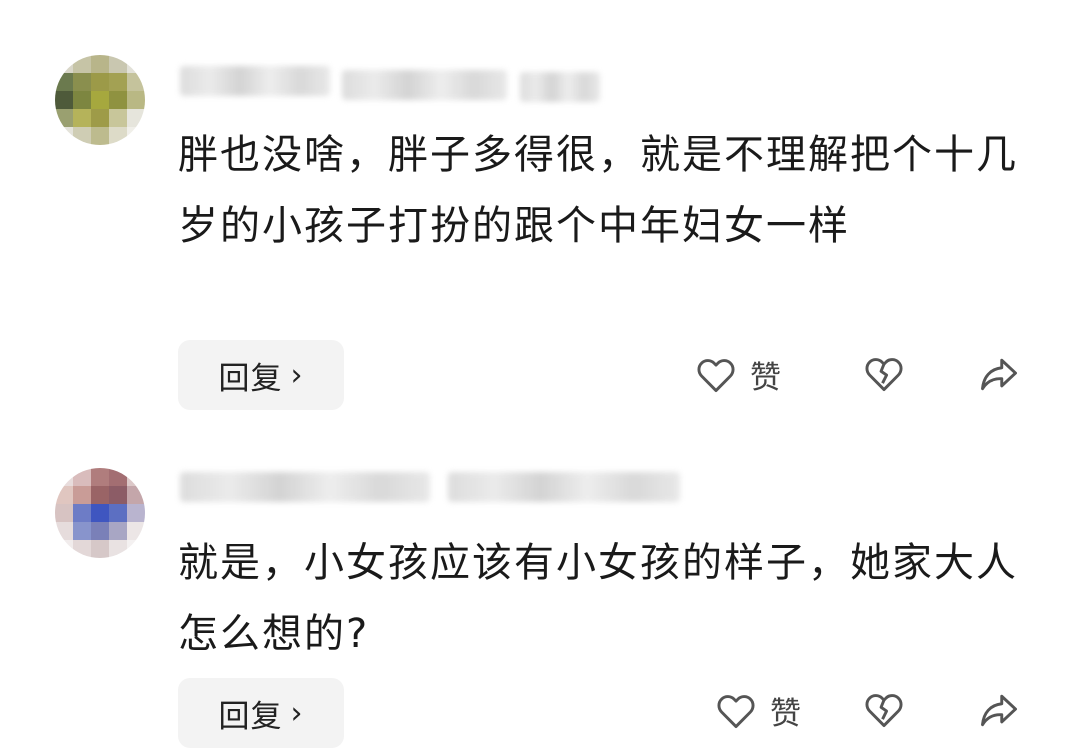 The image size is (1080, 748). What do you see at coordinates (598, 598) in the screenshot?
I see `comment-text: 就是，小女孩应该有小女孩的样子，她家大人怎么想的?` at bounding box center [598, 598].